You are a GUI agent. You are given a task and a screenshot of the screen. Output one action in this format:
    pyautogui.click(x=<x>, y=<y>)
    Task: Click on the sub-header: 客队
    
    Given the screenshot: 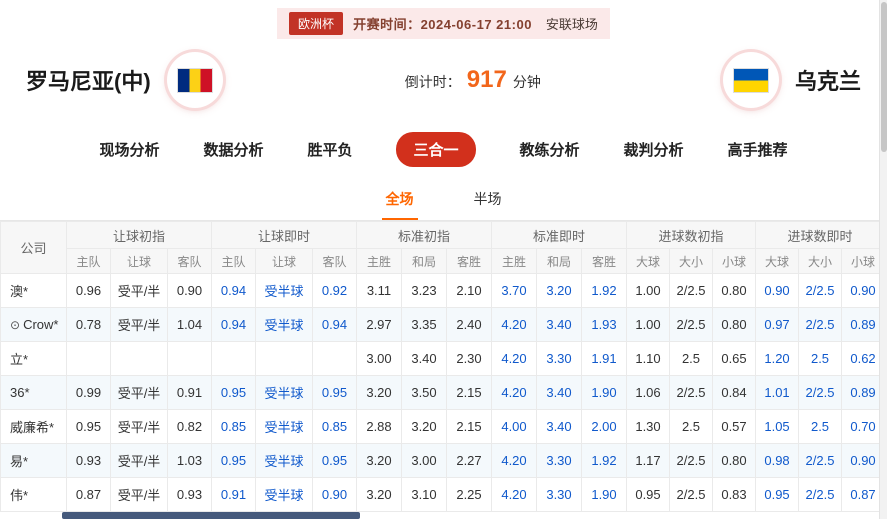 What is the action you would take?
    pyautogui.click(x=334, y=261)
    